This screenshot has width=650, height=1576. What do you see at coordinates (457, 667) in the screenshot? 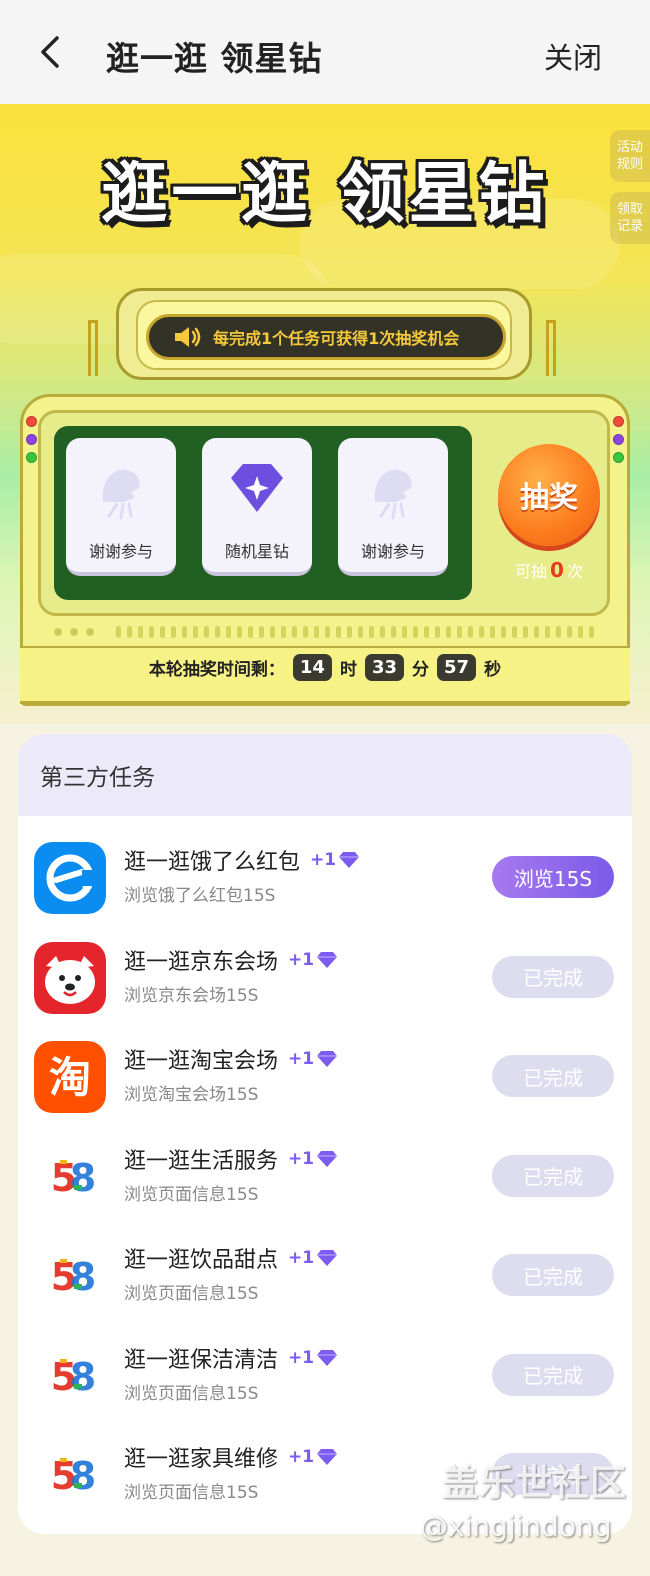
I see `timer-seconds: 57` at bounding box center [457, 667].